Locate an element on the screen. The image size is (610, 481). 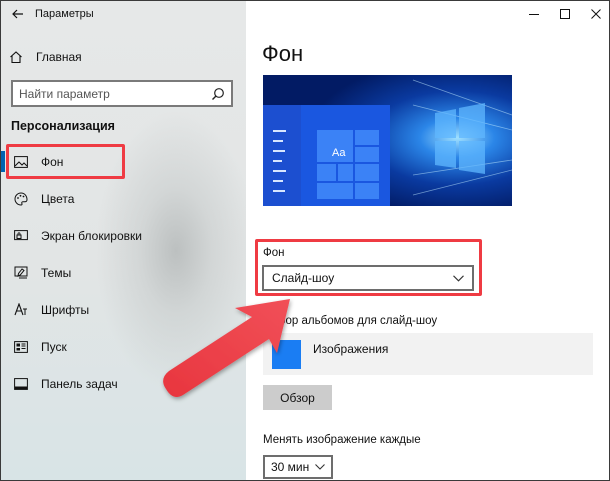
start-icon is located at coordinates (21, 347).